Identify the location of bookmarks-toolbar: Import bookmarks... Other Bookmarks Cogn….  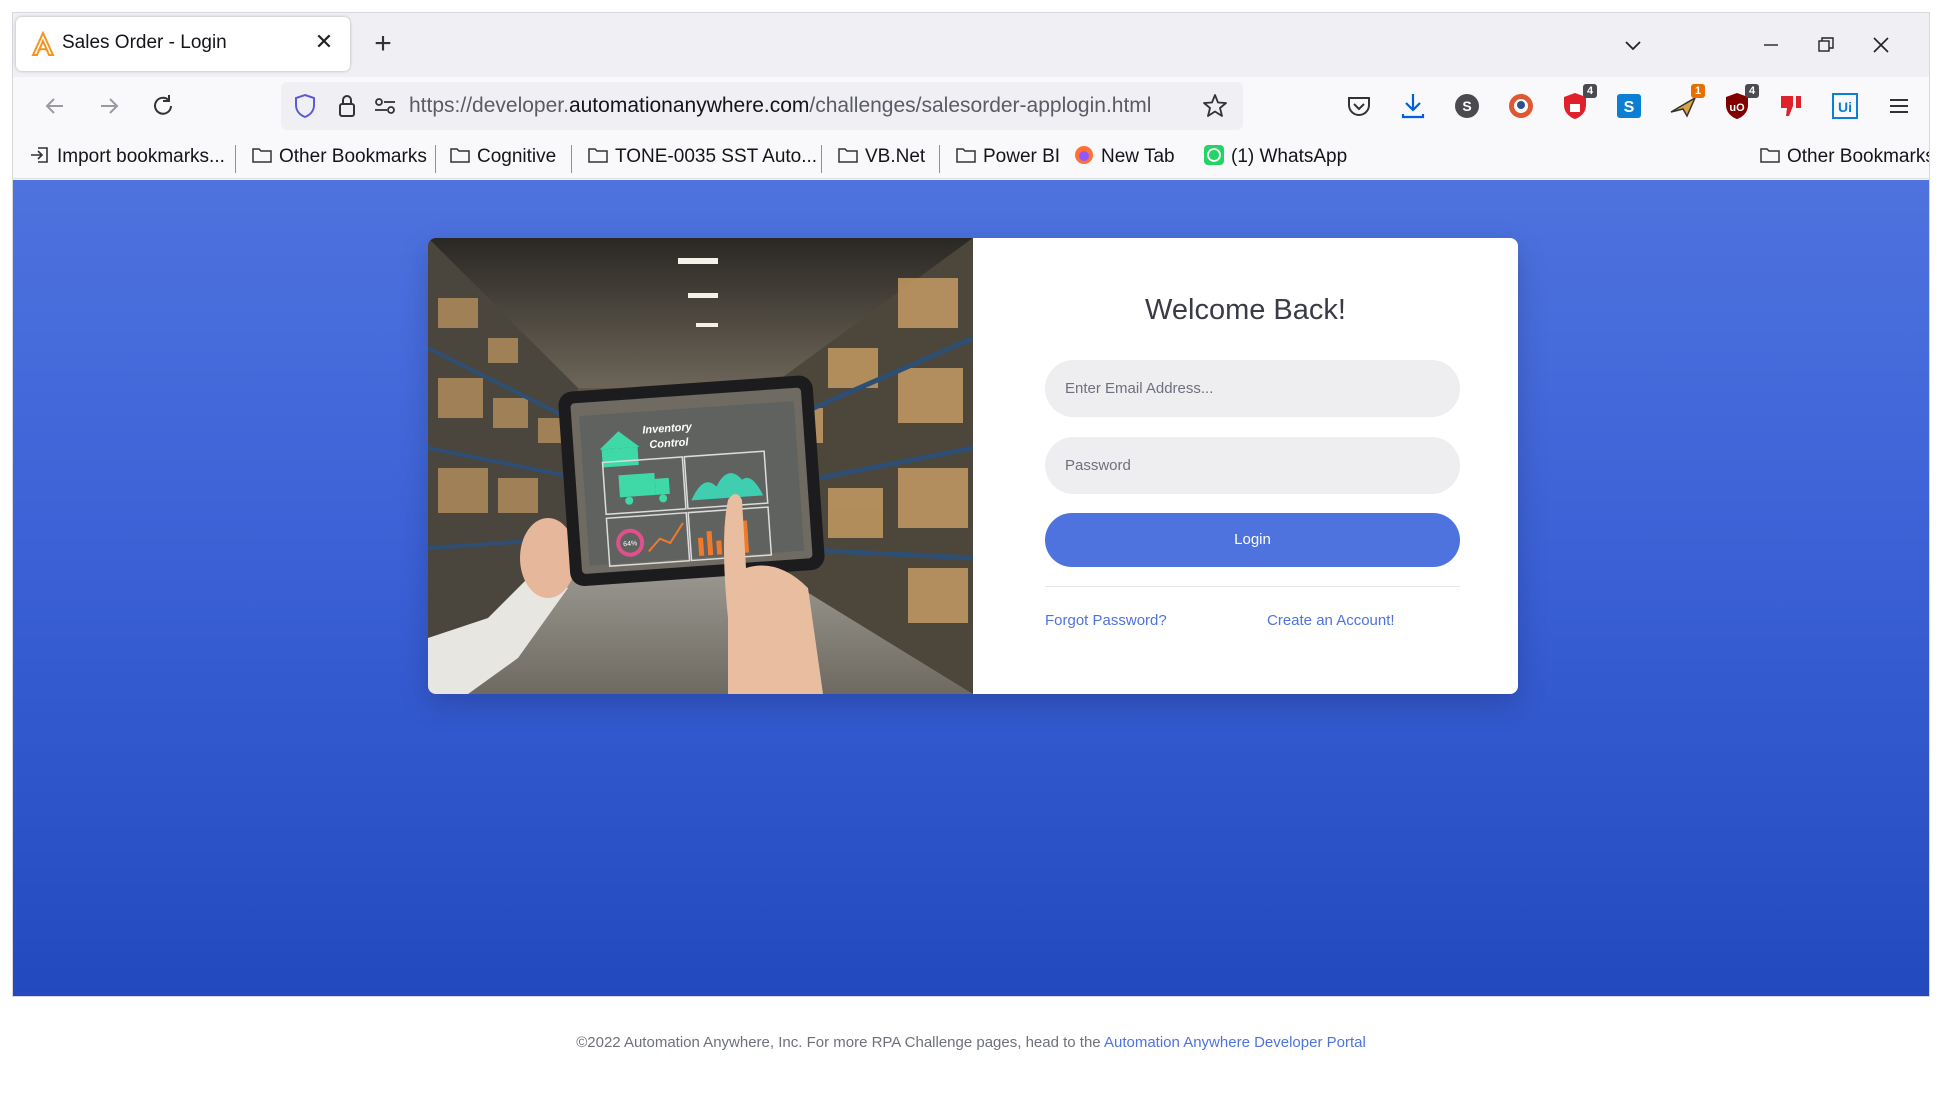
(971, 157).